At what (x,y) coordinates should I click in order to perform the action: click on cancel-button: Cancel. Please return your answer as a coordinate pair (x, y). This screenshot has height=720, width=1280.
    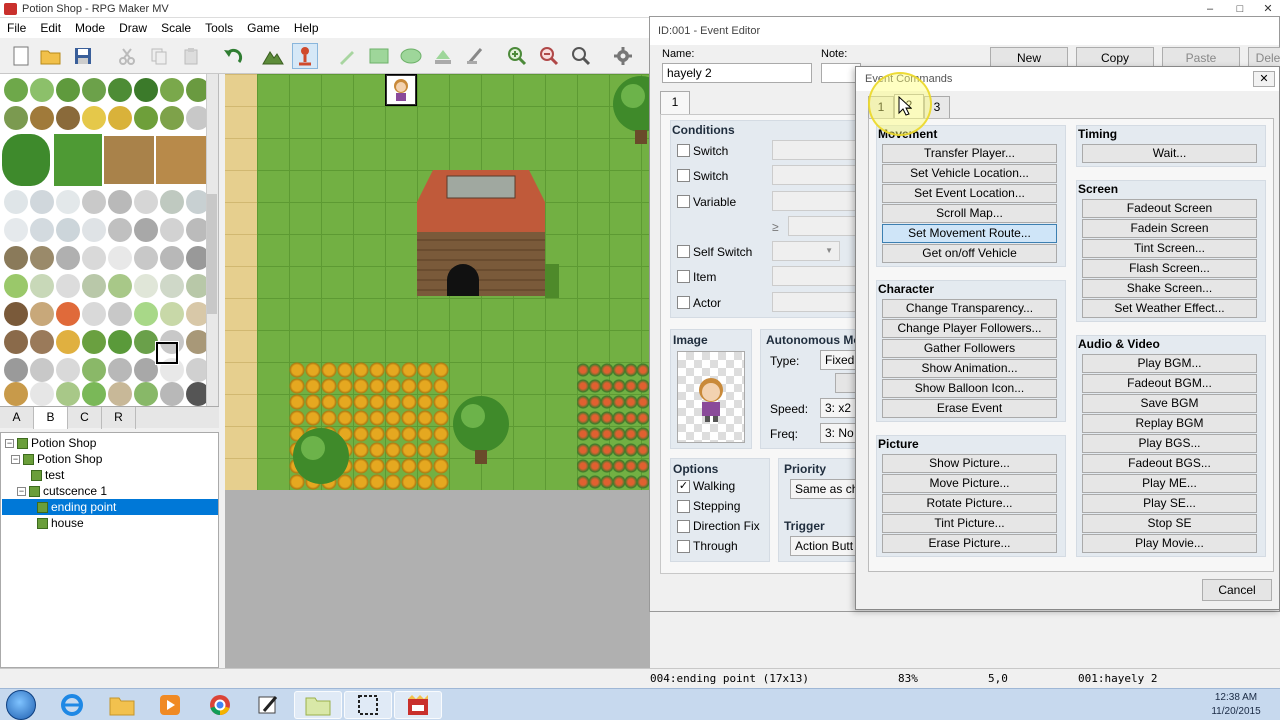
    Looking at the image, I should click on (1237, 590).